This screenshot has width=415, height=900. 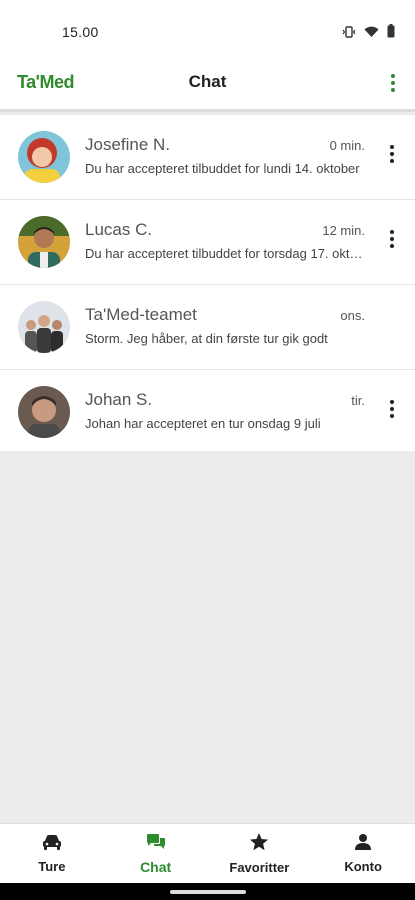 What do you see at coordinates (343, 230) in the screenshot?
I see `chat-time: 12 min.` at bounding box center [343, 230].